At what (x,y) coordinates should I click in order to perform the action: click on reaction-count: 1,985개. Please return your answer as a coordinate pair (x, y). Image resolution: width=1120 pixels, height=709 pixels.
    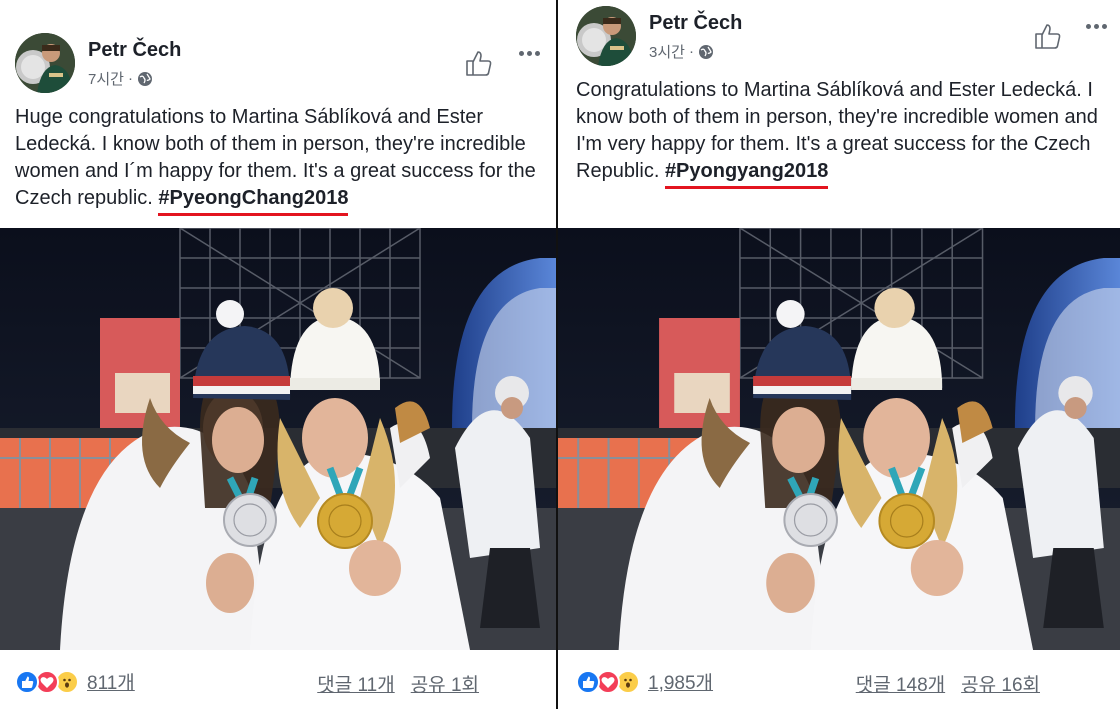
    Looking at the image, I should click on (680, 681).